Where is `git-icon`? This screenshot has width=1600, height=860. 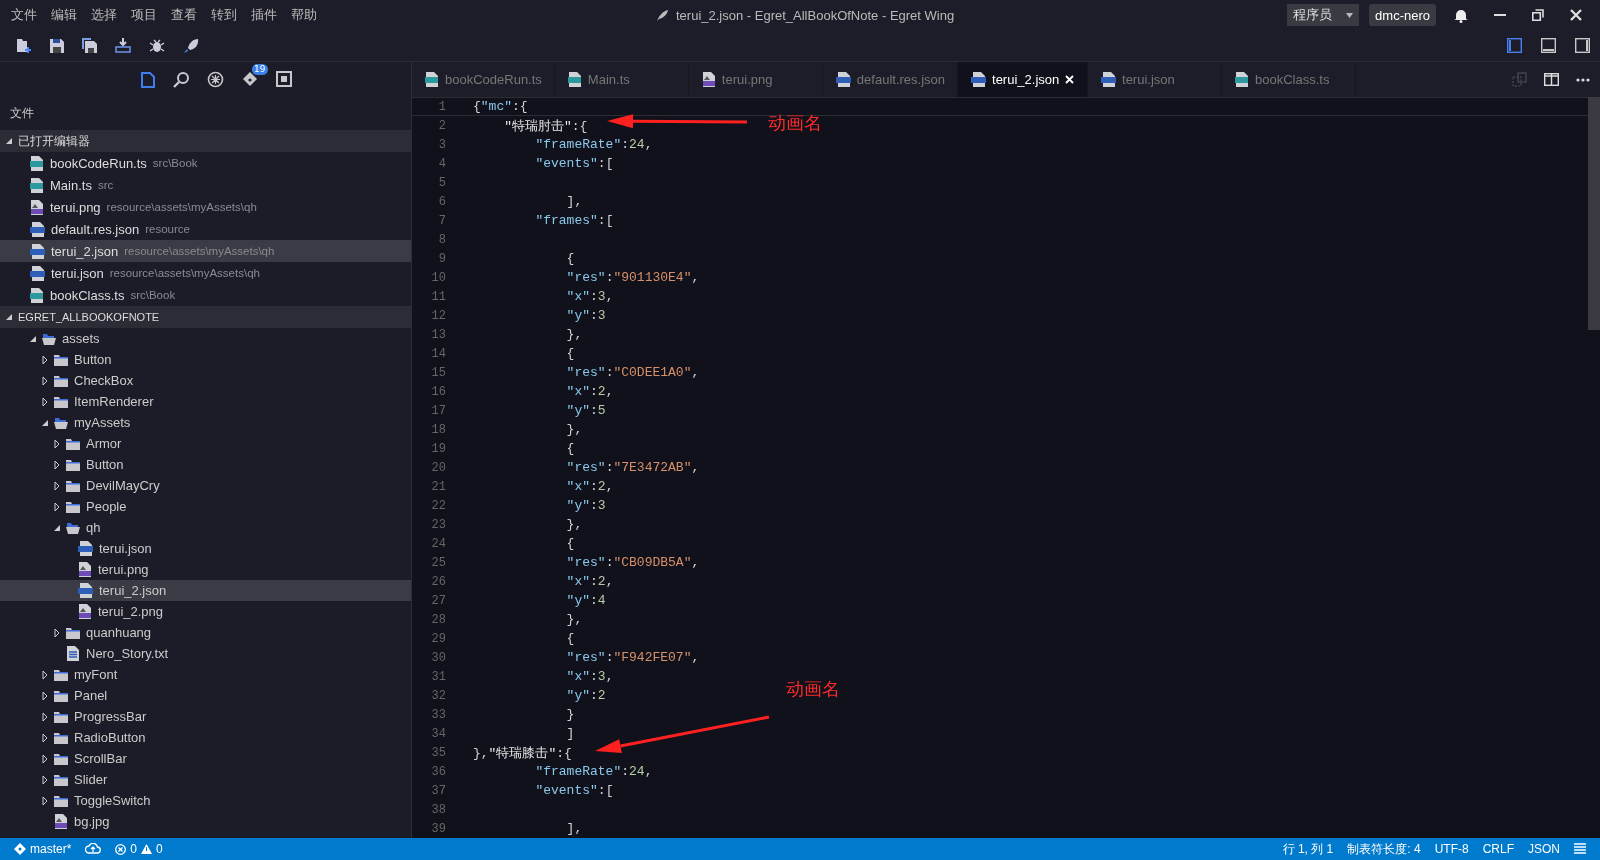
git-icon is located at coordinates (249, 79).